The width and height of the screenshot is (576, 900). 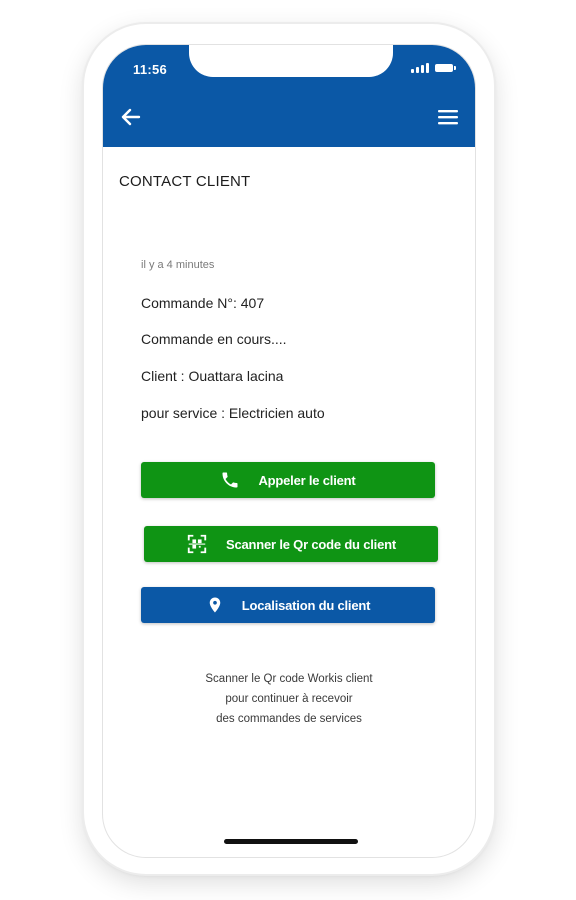 I want to click on arrow-left-icon, so click(x=131, y=117).